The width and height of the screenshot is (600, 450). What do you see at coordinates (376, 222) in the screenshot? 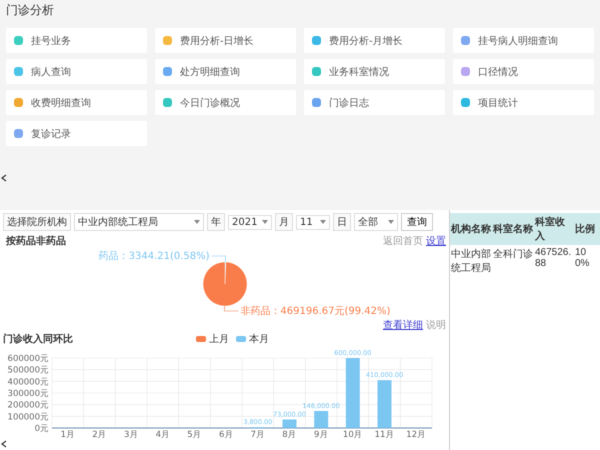
I see `dropdown: 全部` at bounding box center [376, 222].